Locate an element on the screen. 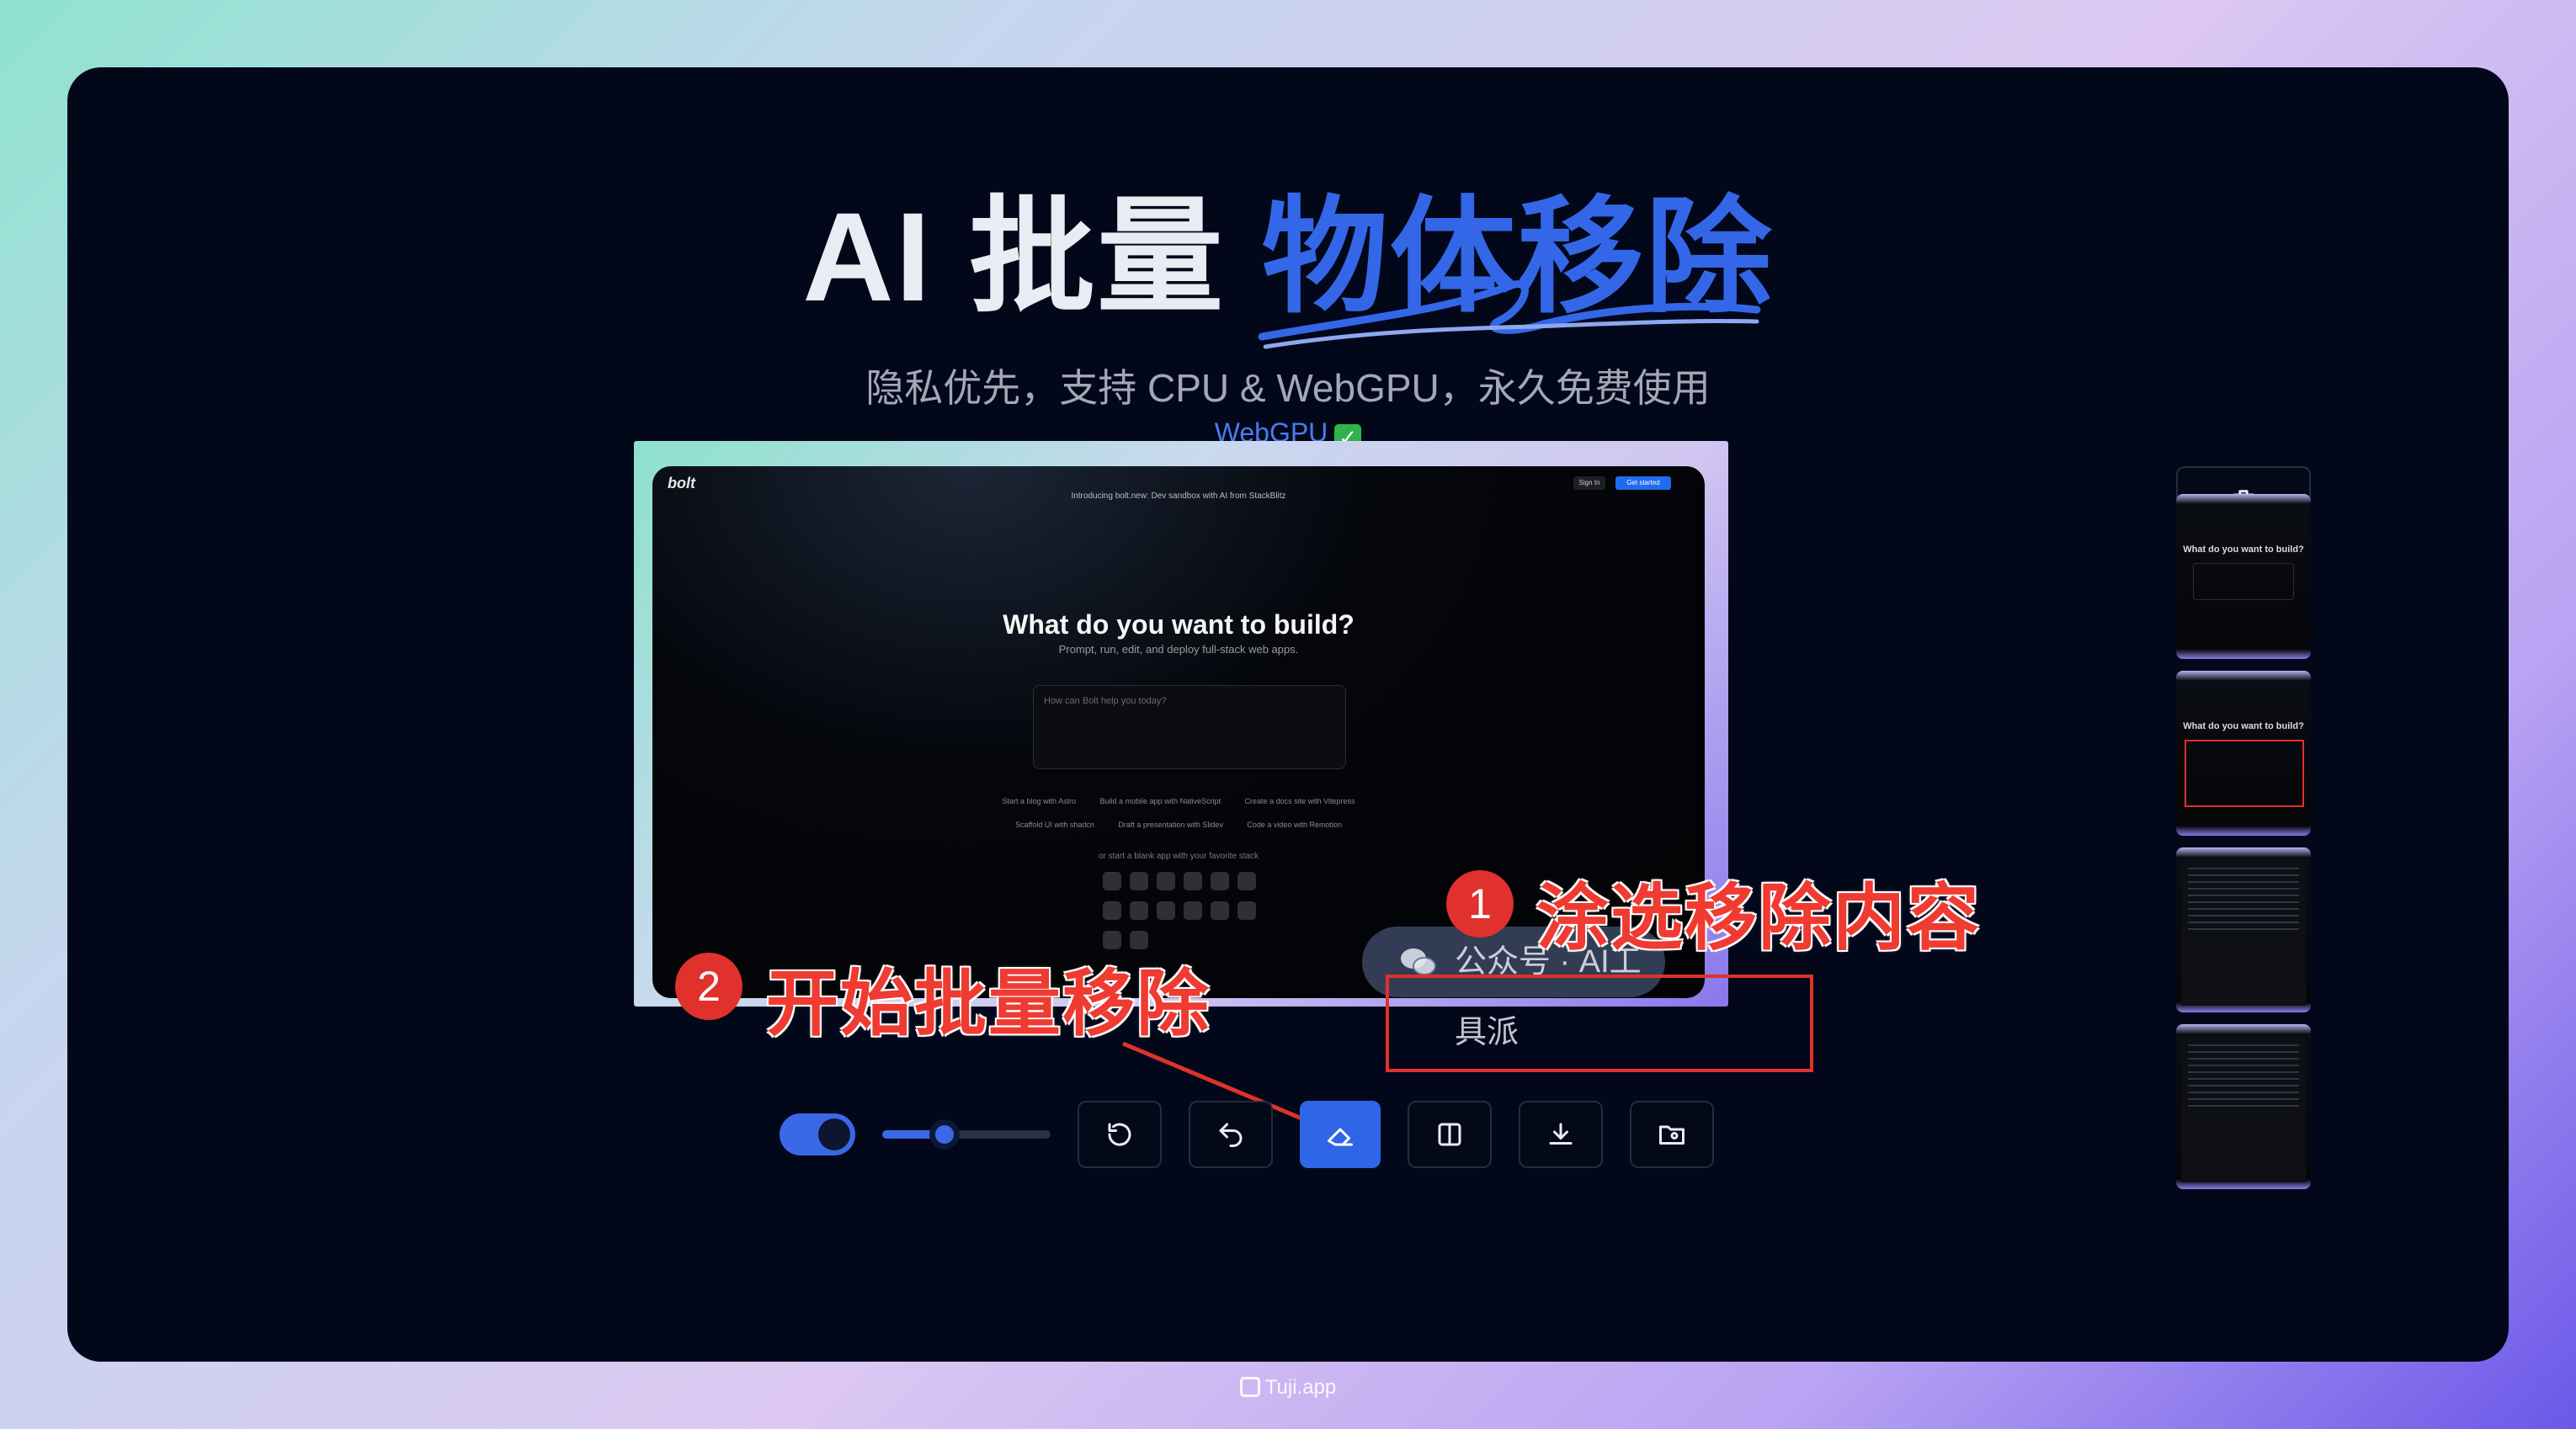 This screenshot has height=1429, width=2576. chip: Code a video with Remotion is located at coordinates (1295, 825).